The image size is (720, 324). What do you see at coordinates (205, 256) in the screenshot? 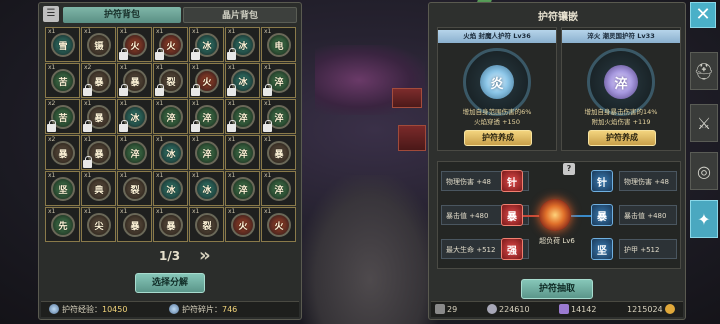
I see `next-page-button: »` at bounding box center [205, 256].